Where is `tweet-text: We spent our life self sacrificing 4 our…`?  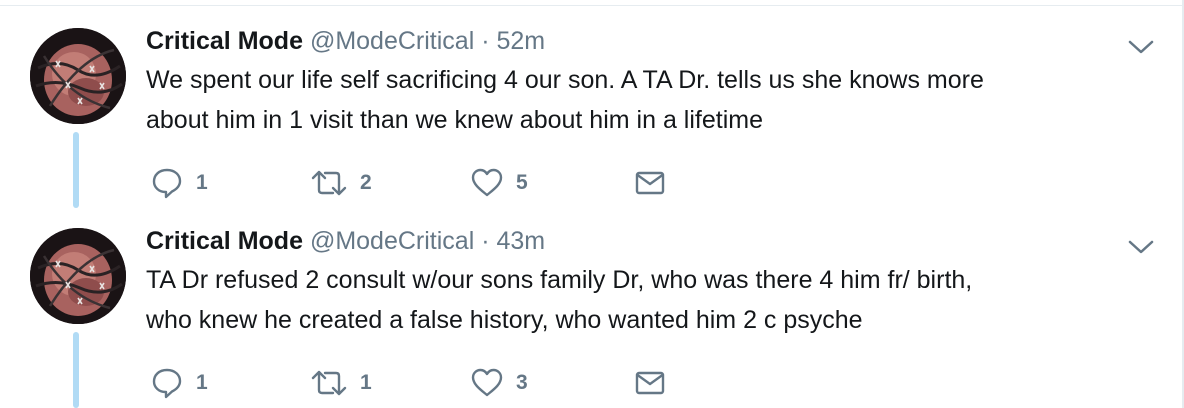 tweet-text: We spent our life self sacrificing 4 our… is located at coordinates (565, 100).